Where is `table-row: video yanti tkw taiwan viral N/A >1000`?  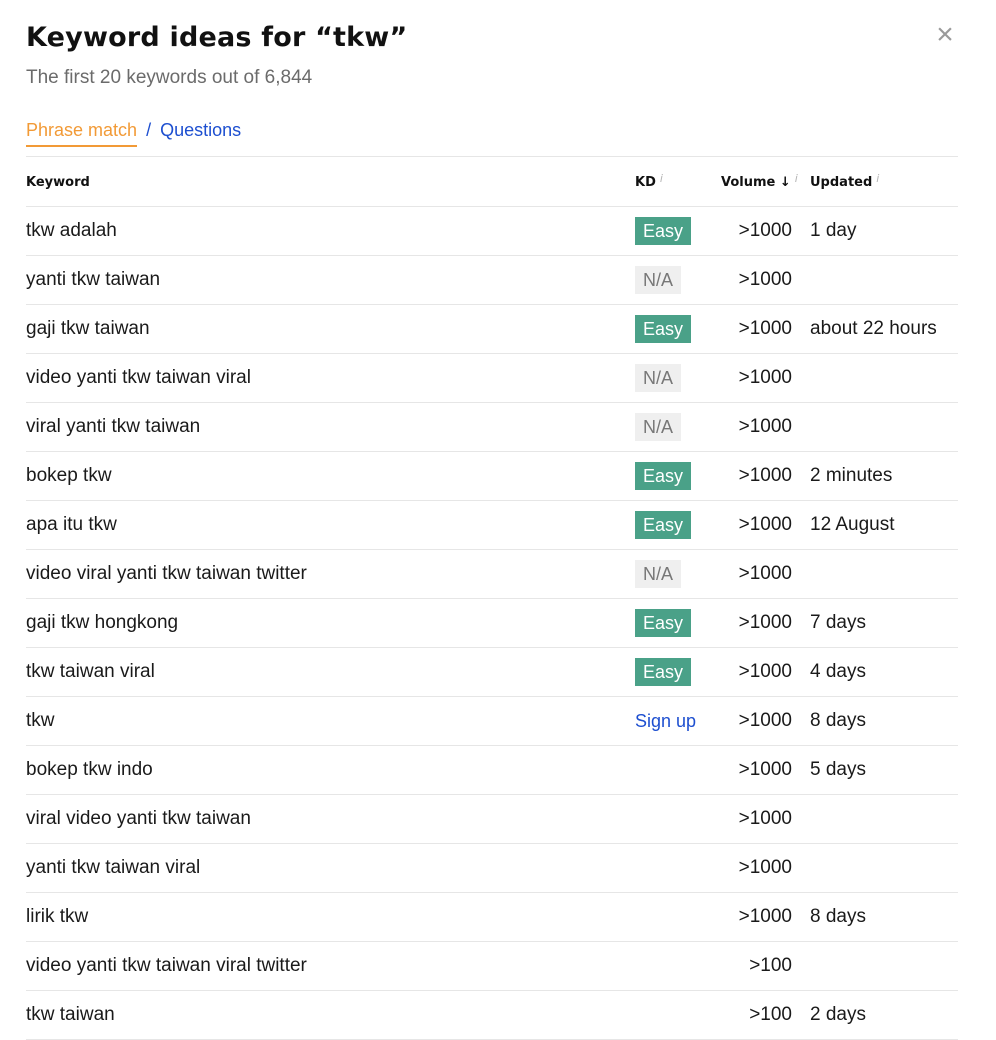 table-row: video yanti tkw taiwan viral N/A >1000 is located at coordinates (492, 378).